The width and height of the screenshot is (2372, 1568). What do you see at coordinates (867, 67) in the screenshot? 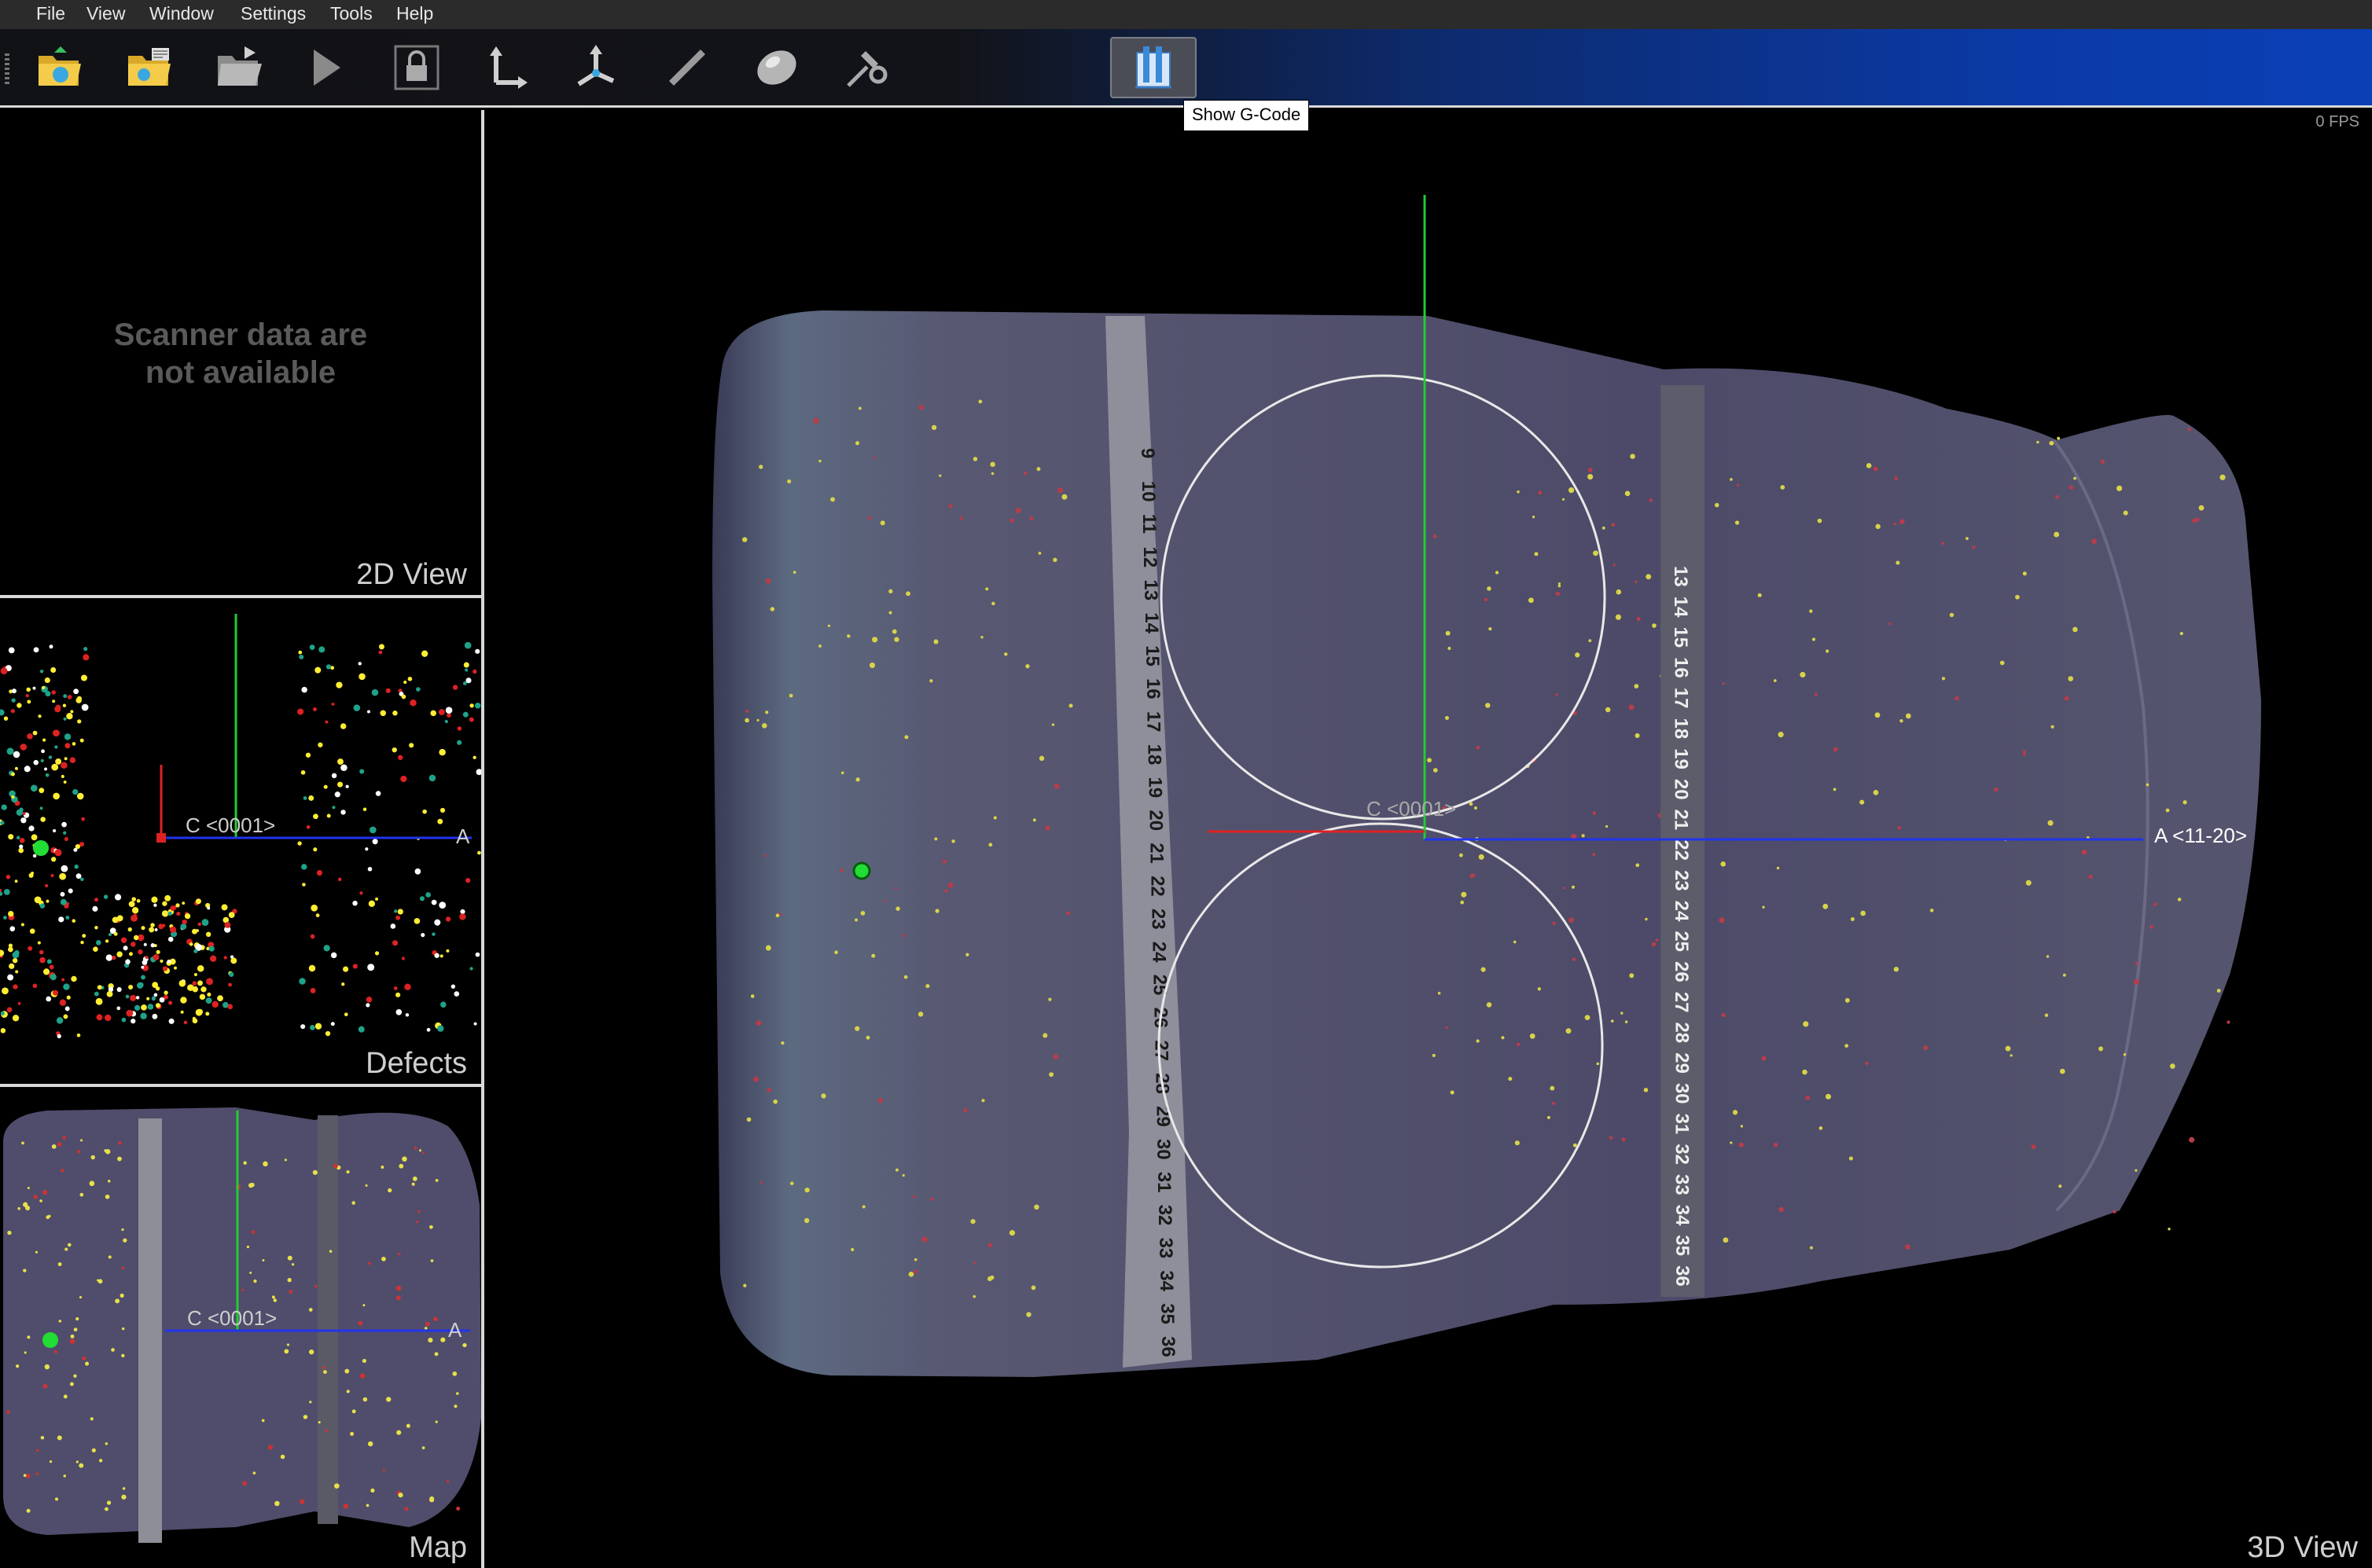
I see `hammer-gear-button` at bounding box center [867, 67].